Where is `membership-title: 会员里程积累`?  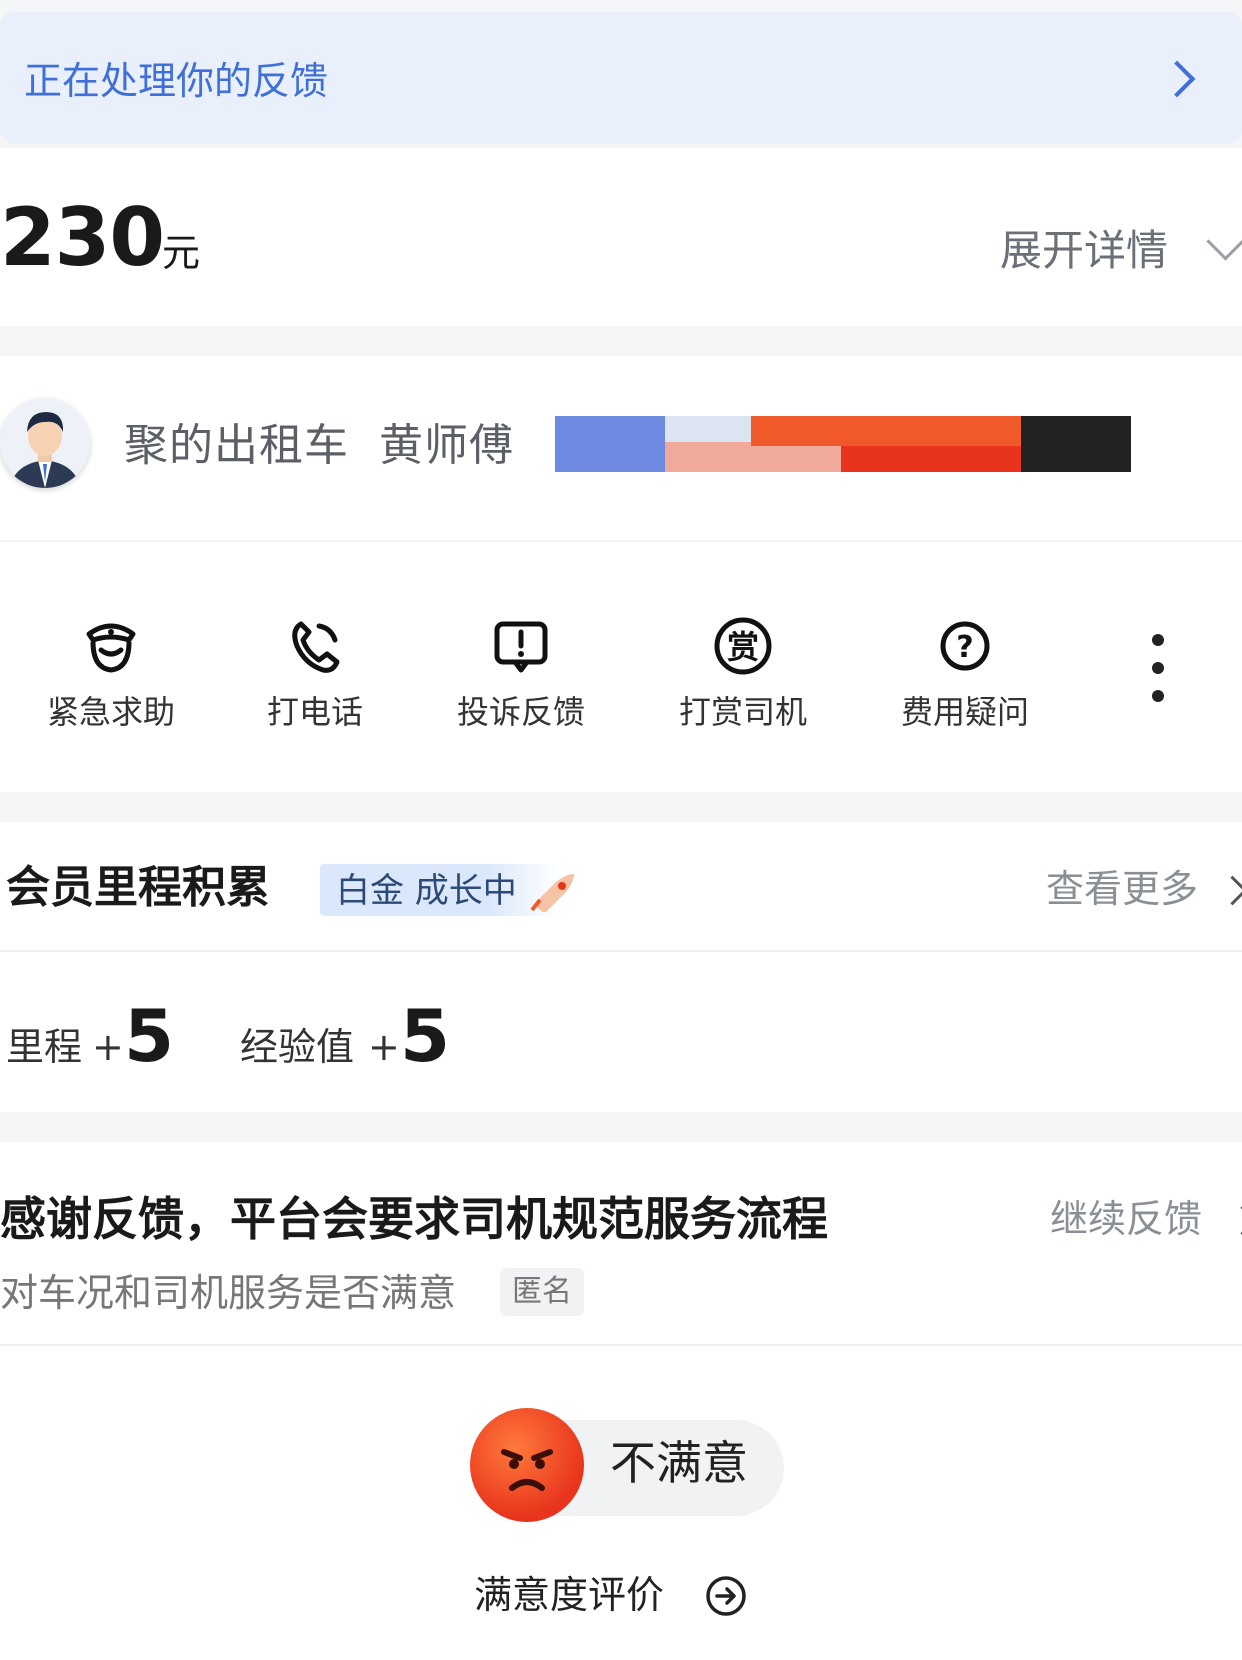 membership-title: 会员里程积累 is located at coordinates (138, 887).